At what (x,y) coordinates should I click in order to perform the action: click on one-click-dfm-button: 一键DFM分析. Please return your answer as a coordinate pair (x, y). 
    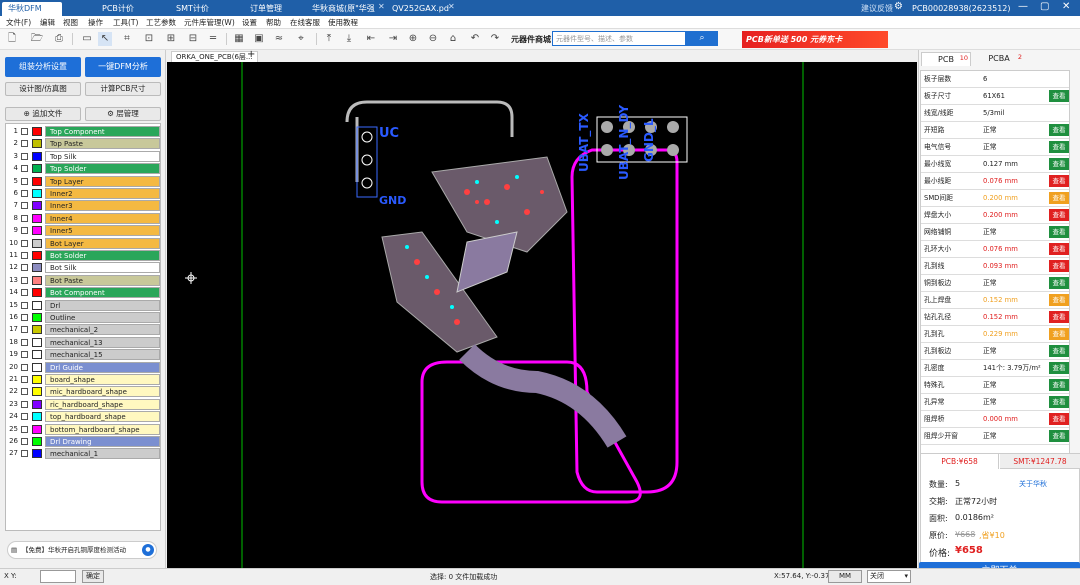
    Looking at the image, I should click on (123, 67).